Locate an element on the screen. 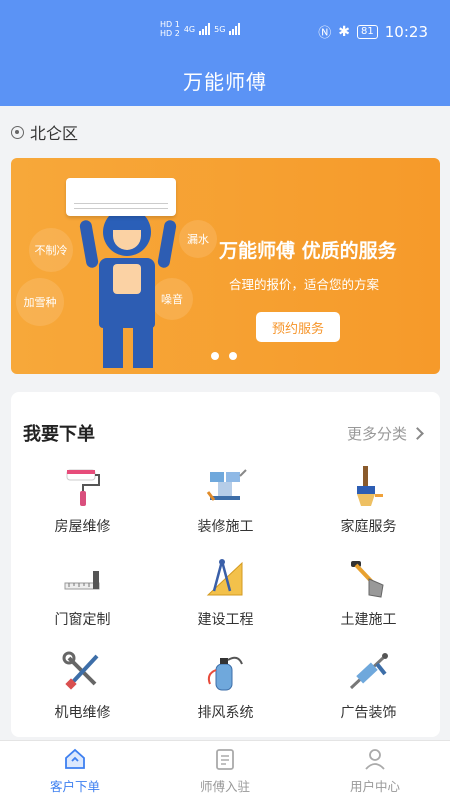 The width and height of the screenshot is (450, 800). location-name: 北仑区 is located at coordinates (54, 133).